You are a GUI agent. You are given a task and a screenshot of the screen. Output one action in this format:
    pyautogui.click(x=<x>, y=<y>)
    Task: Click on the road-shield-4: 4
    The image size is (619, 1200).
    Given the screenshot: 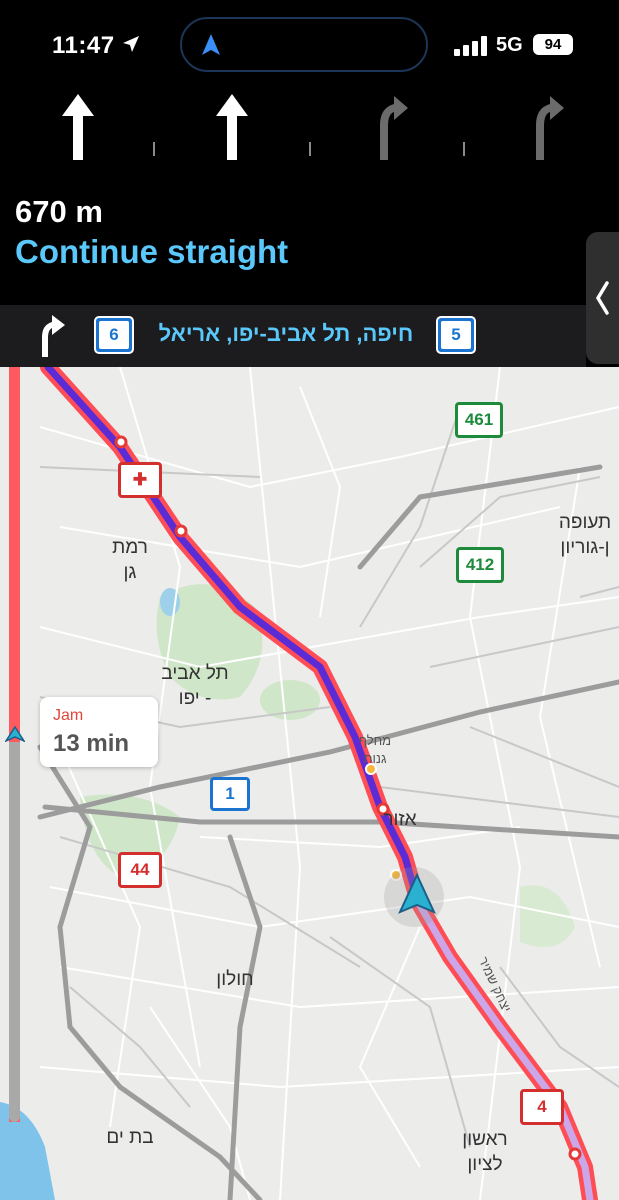 What is the action you would take?
    pyautogui.click(x=542, y=1107)
    